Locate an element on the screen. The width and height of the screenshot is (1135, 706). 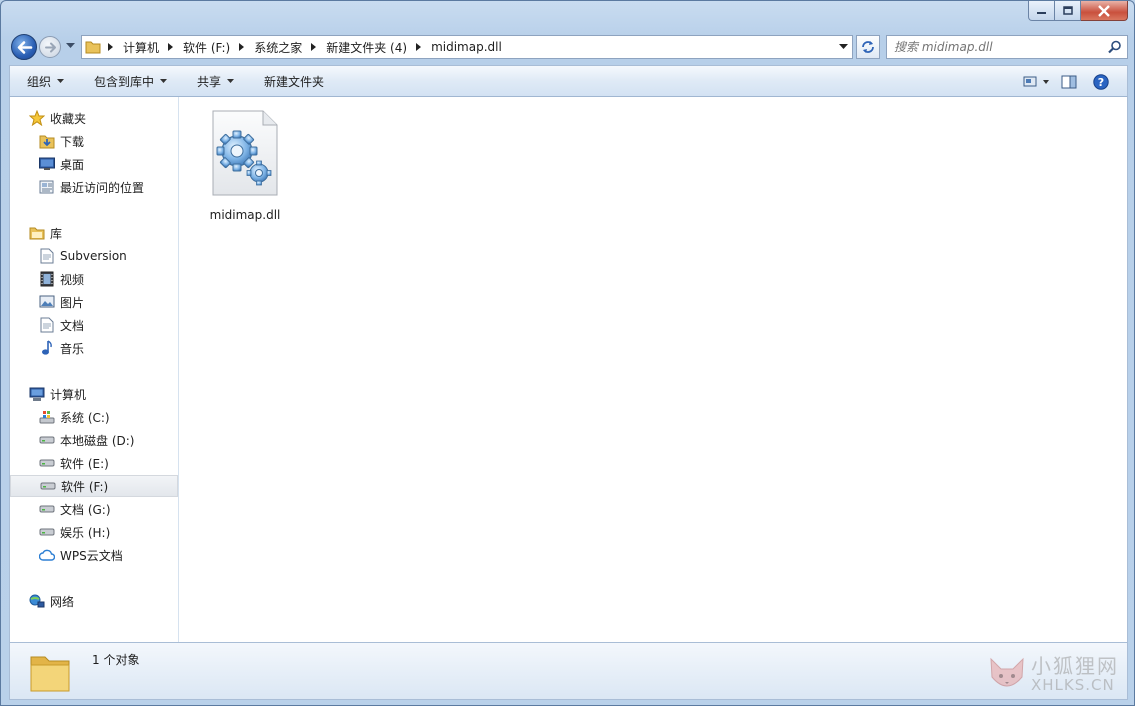
search-icon is located at coordinates (1115, 47).